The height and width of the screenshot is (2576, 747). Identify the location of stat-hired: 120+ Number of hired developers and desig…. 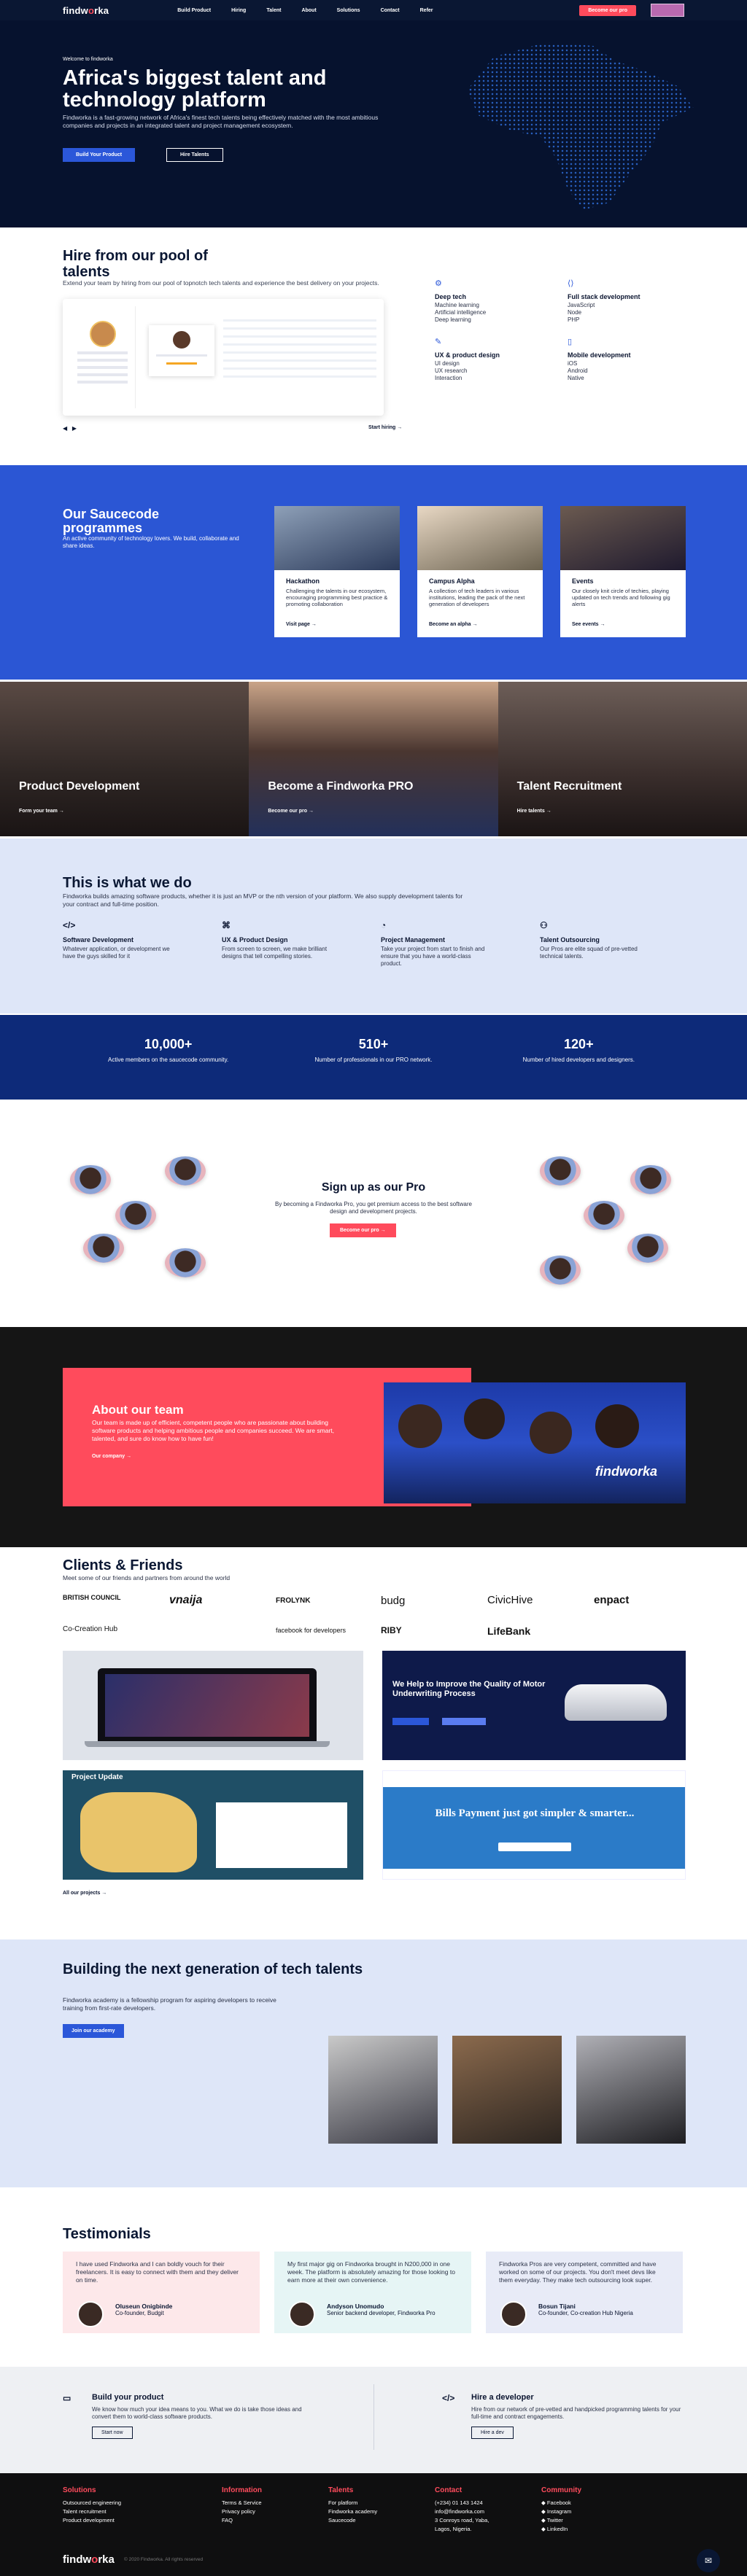
(578, 1050).